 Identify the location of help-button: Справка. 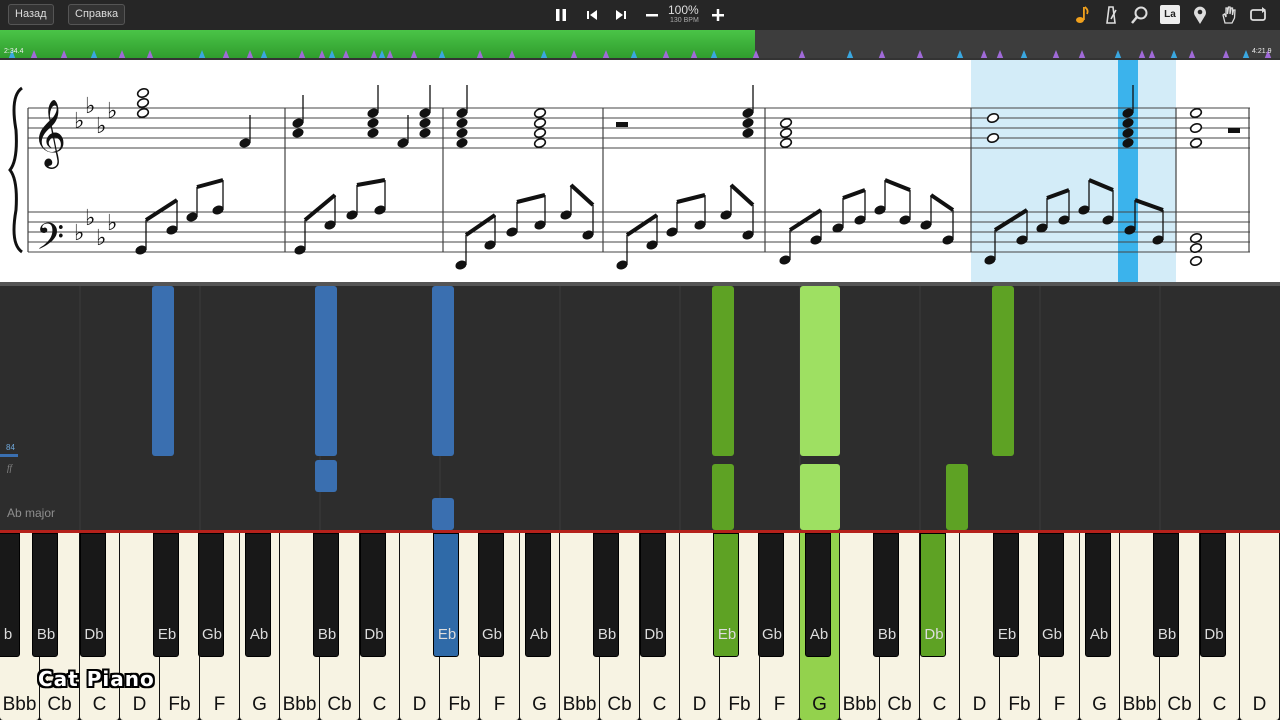
(97, 14).